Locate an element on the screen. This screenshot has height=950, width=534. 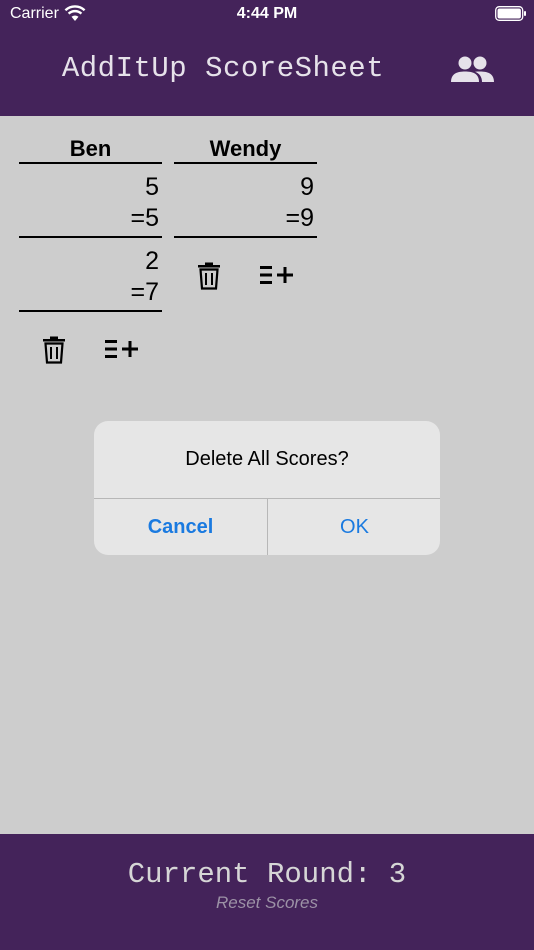
running-total: =9 is located at coordinates (299, 218).